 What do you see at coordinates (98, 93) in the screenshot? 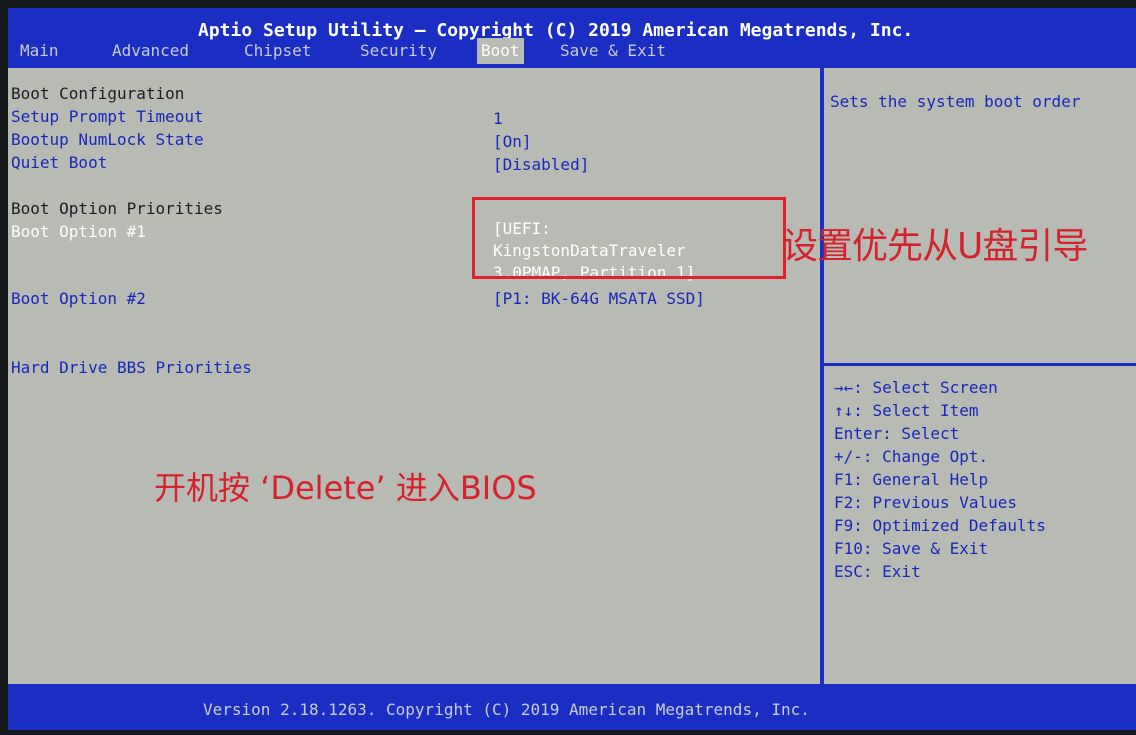
I see `boot-configuration-heading: Boot Configuration` at bounding box center [98, 93].